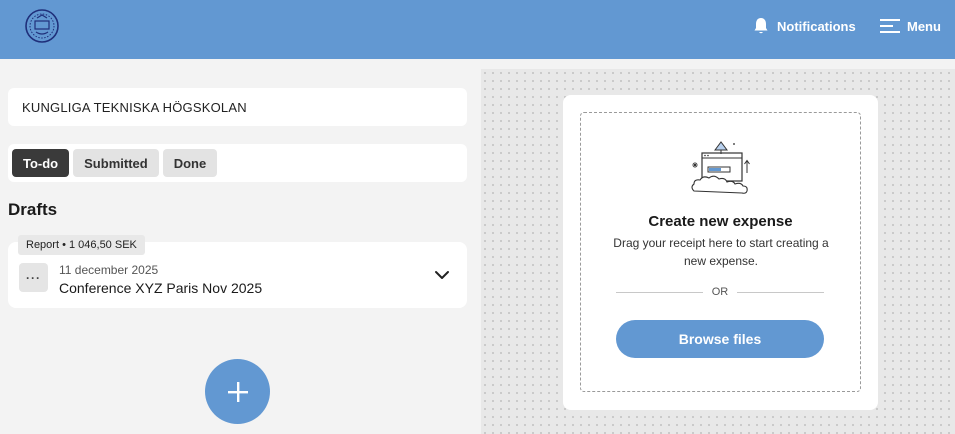 Image resolution: width=955 pixels, height=434 pixels. Describe the element at coordinates (720, 221) in the screenshot. I see `create-expense-title: Create new expense` at that location.